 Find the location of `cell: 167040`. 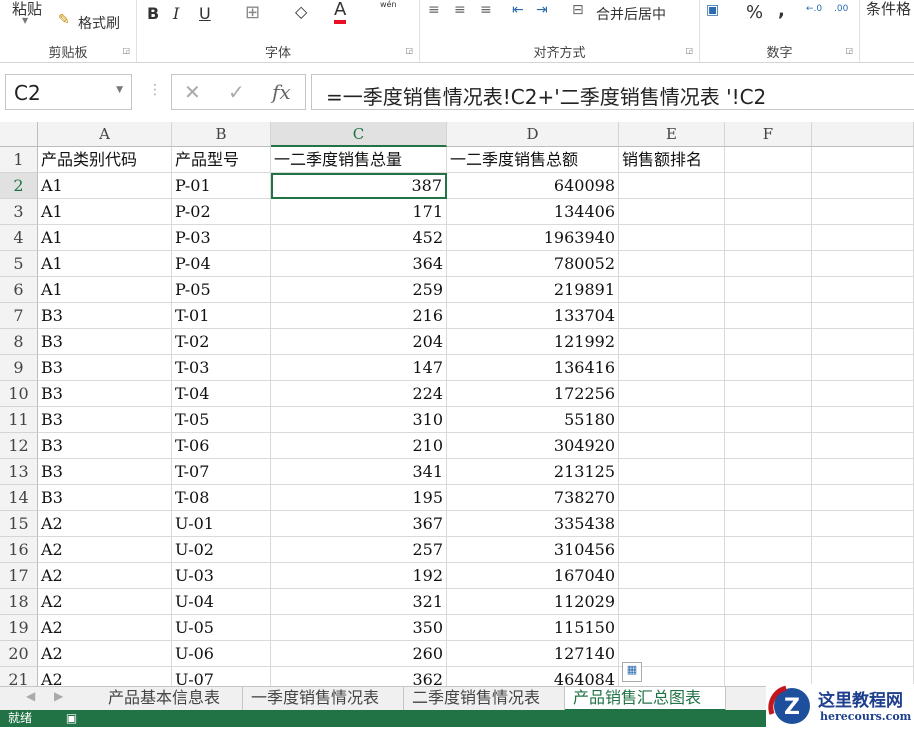

cell: 167040 is located at coordinates (533, 576).